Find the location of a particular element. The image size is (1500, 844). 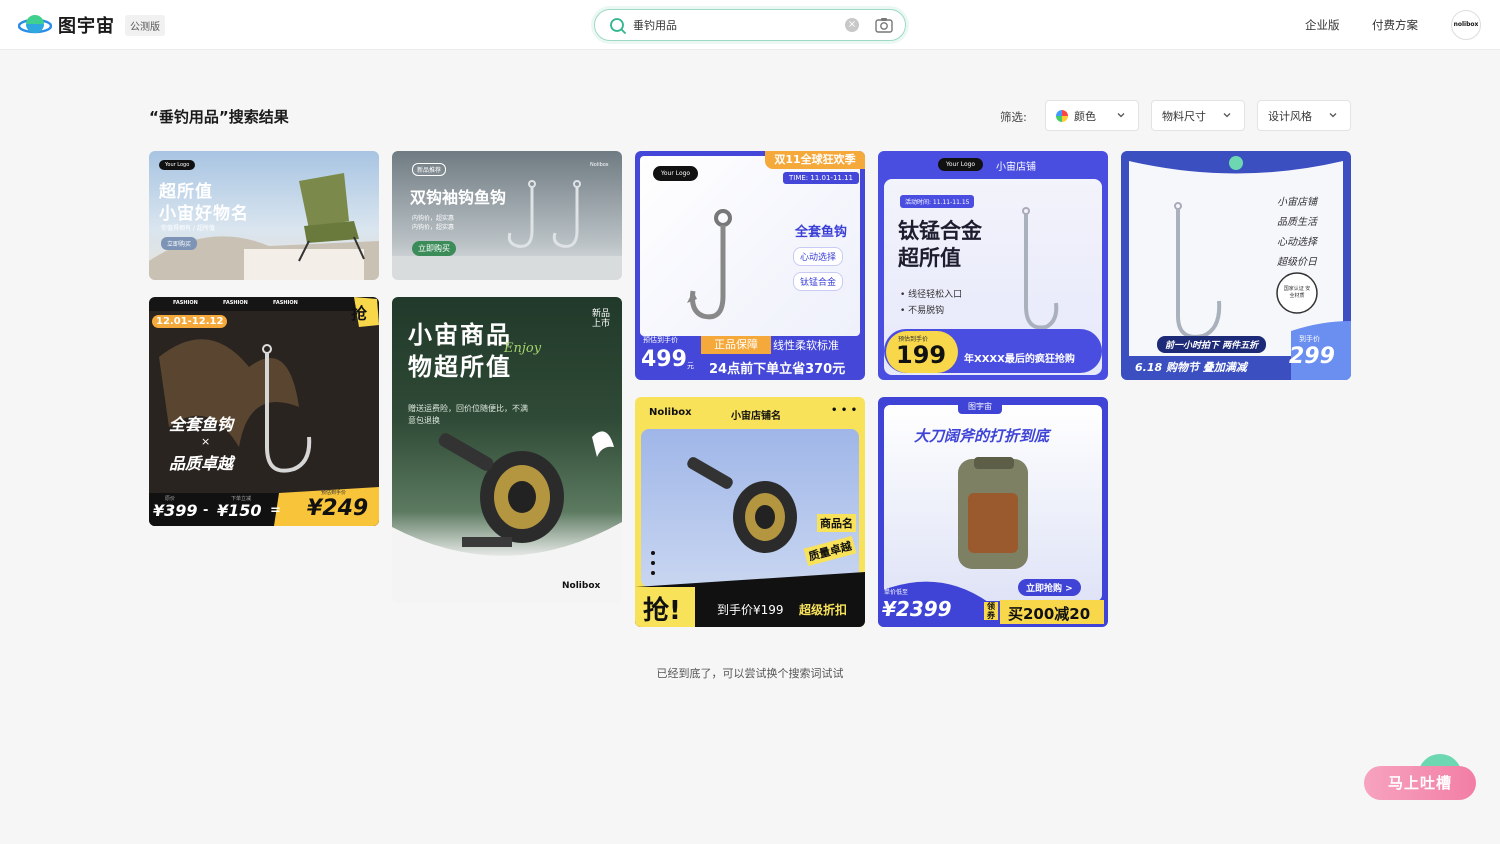

card8-brand: Nolibox is located at coordinates (670, 412).